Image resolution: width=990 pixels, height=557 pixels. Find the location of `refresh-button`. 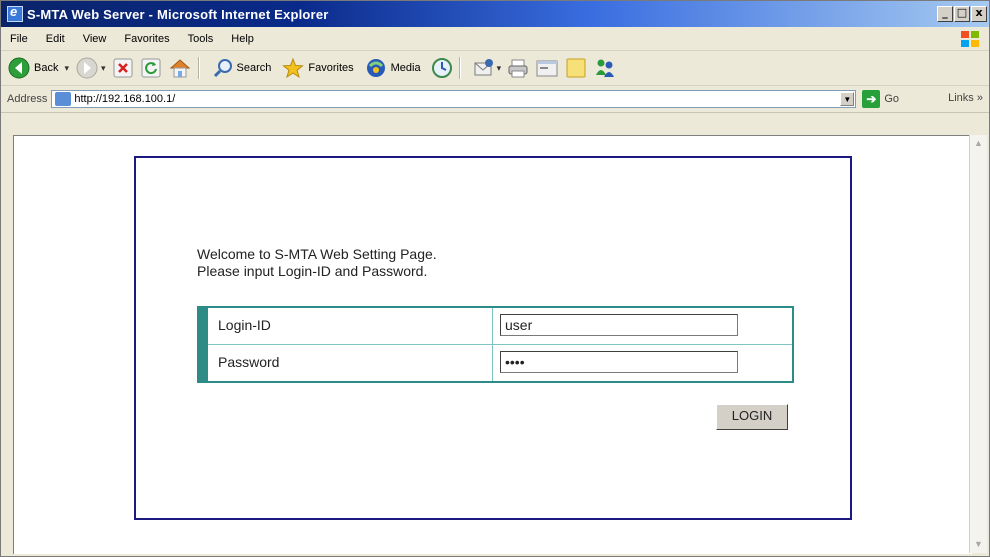

refresh-button is located at coordinates (151, 68).